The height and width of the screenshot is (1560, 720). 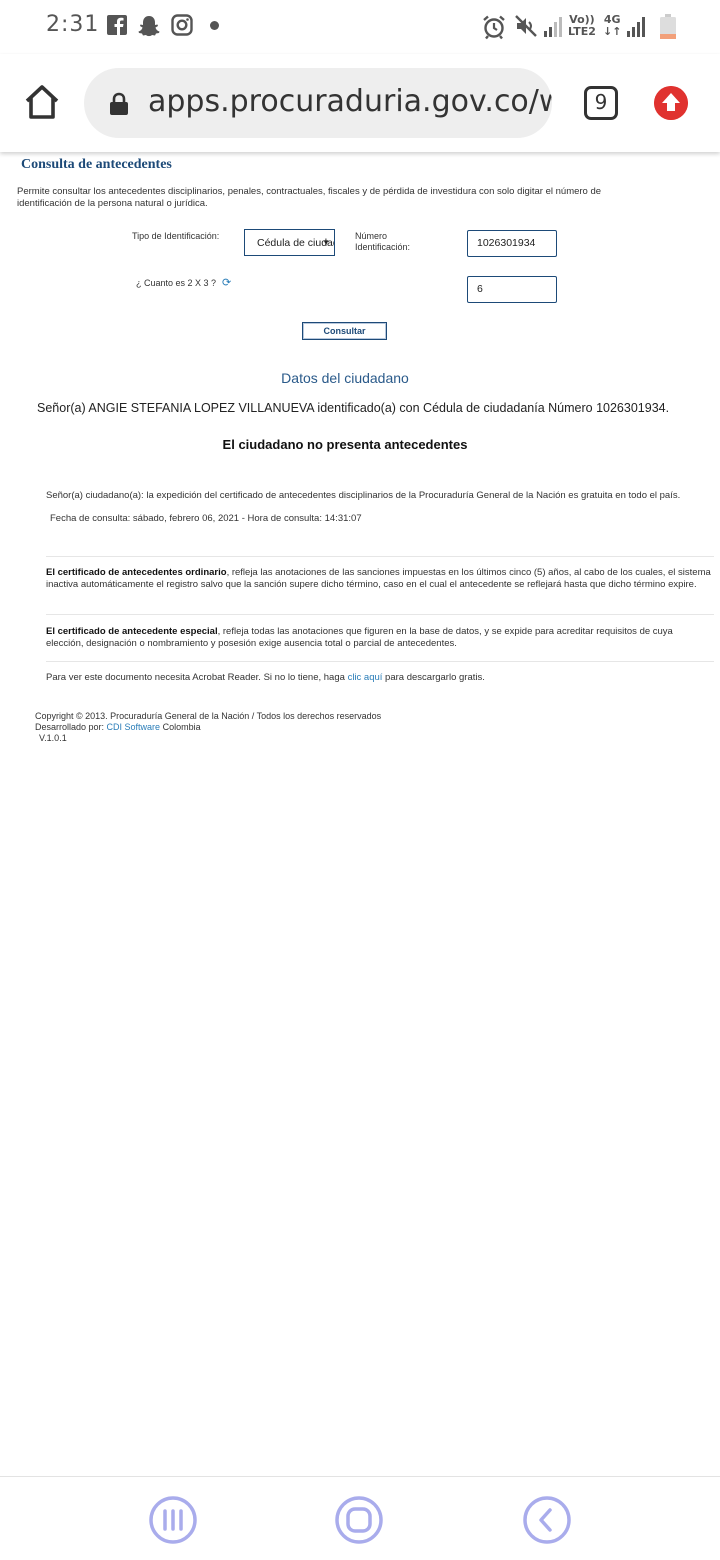 What do you see at coordinates (671, 103) in the screenshot?
I see `update-icon` at bounding box center [671, 103].